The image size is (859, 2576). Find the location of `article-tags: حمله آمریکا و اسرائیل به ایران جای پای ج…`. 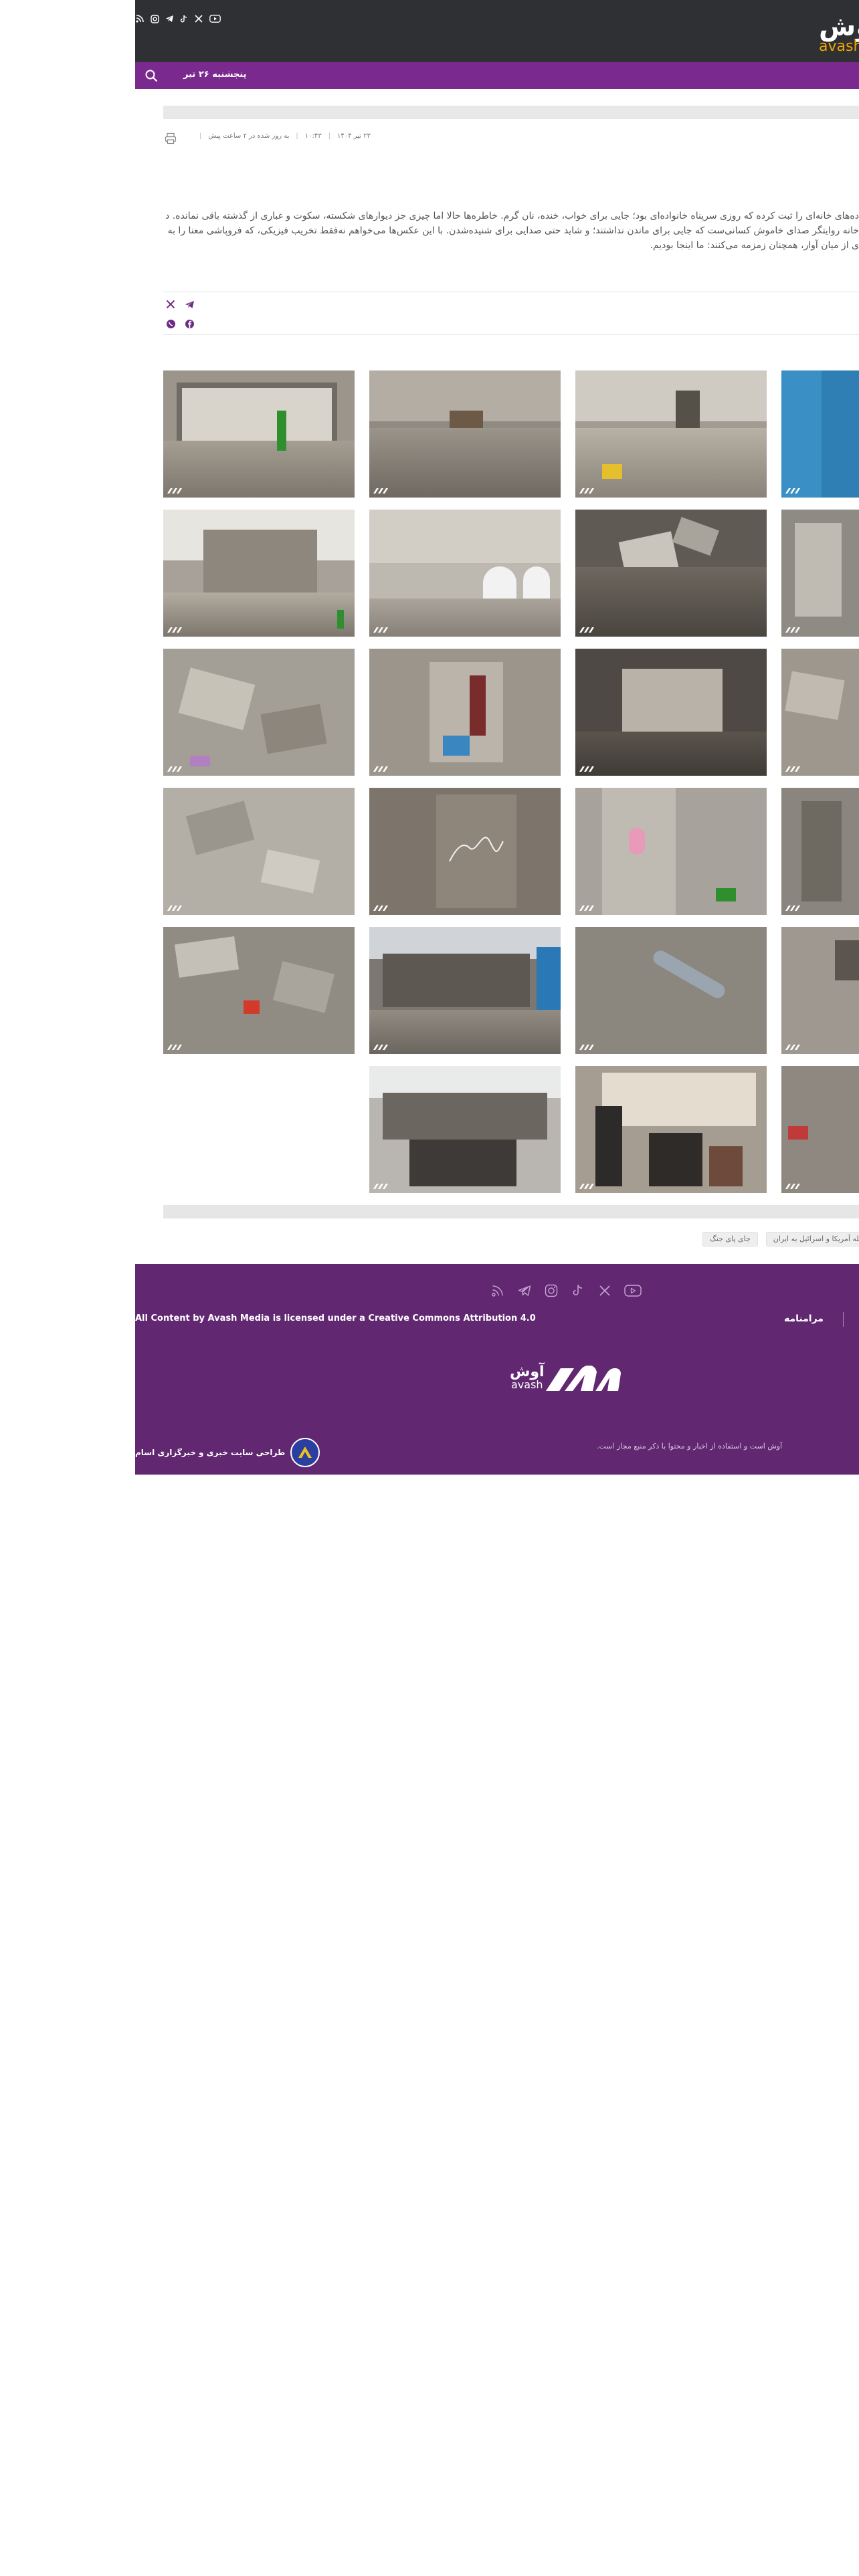

article-tags: حمله آمریکا و اسرائیل به ایران جای پای ج… is located at coordinates (780, 1239).